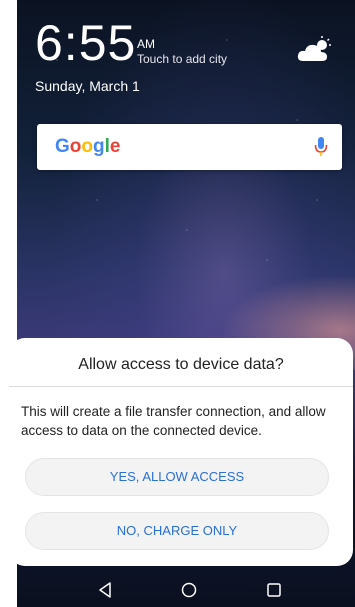 Image resolution: width=355 pixels, height=607 pixels. I want to click on back-icon, so click(105, 590).